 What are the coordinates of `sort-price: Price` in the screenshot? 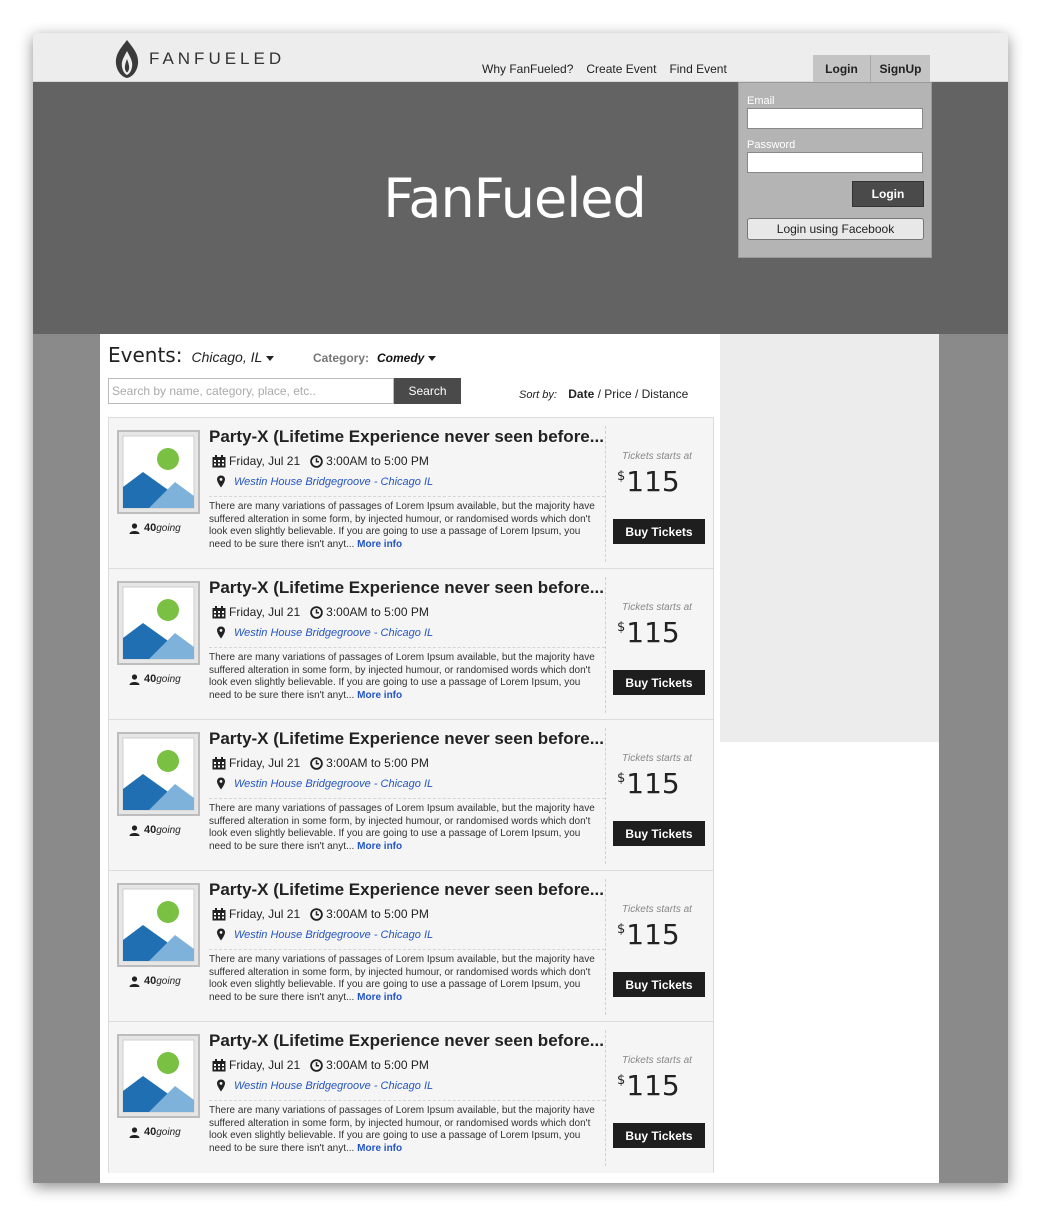 It's located at (617, 394).